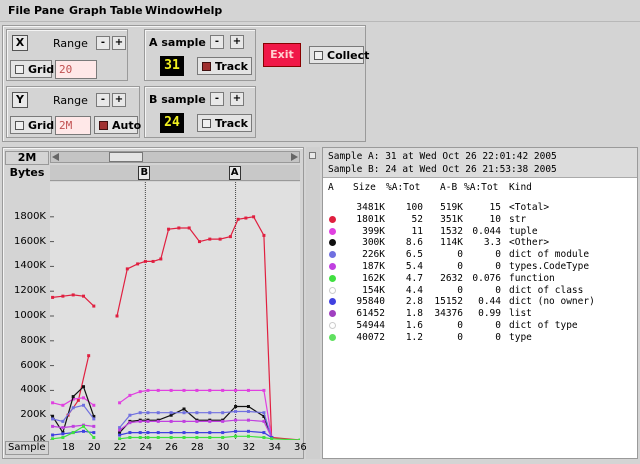 The image size is (640, 464). I want to click on table-cell-pct2: 10, so click(495, 219).